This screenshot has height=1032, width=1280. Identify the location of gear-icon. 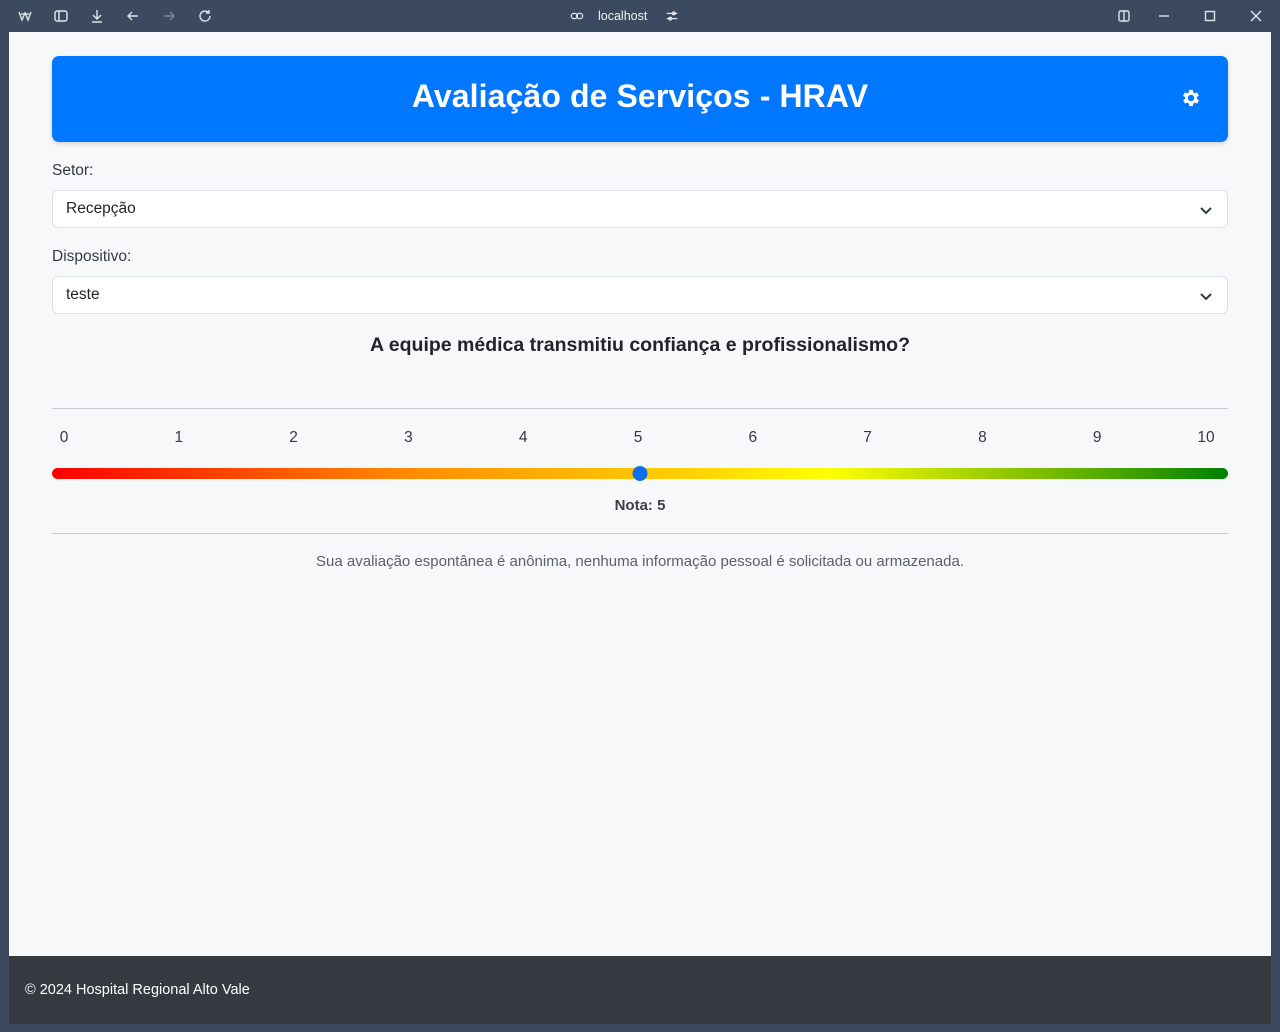
(1191, 98).